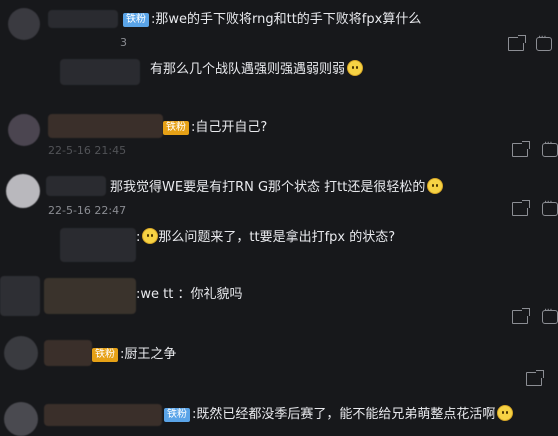 This screenshot has height=436, width=558. I want to click on timestamp: 22-5-16 22:47, so click(87, 210).